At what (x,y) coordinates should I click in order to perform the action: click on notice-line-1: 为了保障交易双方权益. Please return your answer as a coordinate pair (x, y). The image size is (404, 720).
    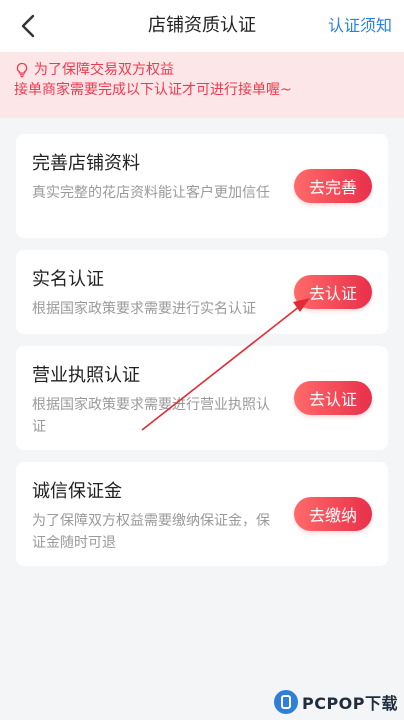
    Looking at the image, I should click on (202, 70).